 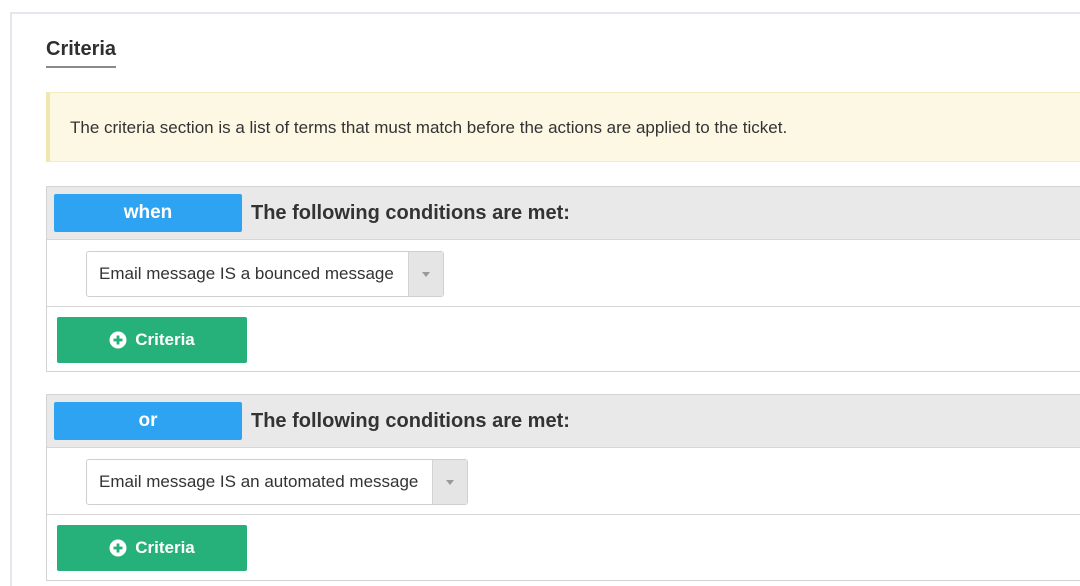 I want to click on conjunction-badge: when, so click(x=148, y=213).